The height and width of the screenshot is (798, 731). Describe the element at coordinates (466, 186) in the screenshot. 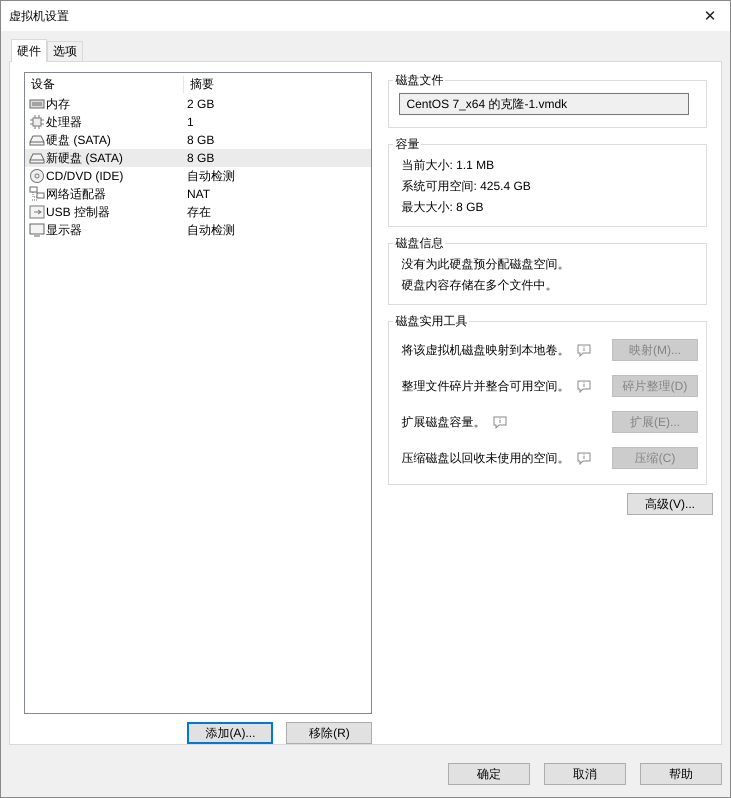

I see `capacity-text: 系统可用空间: 425.4 GB` at that location.